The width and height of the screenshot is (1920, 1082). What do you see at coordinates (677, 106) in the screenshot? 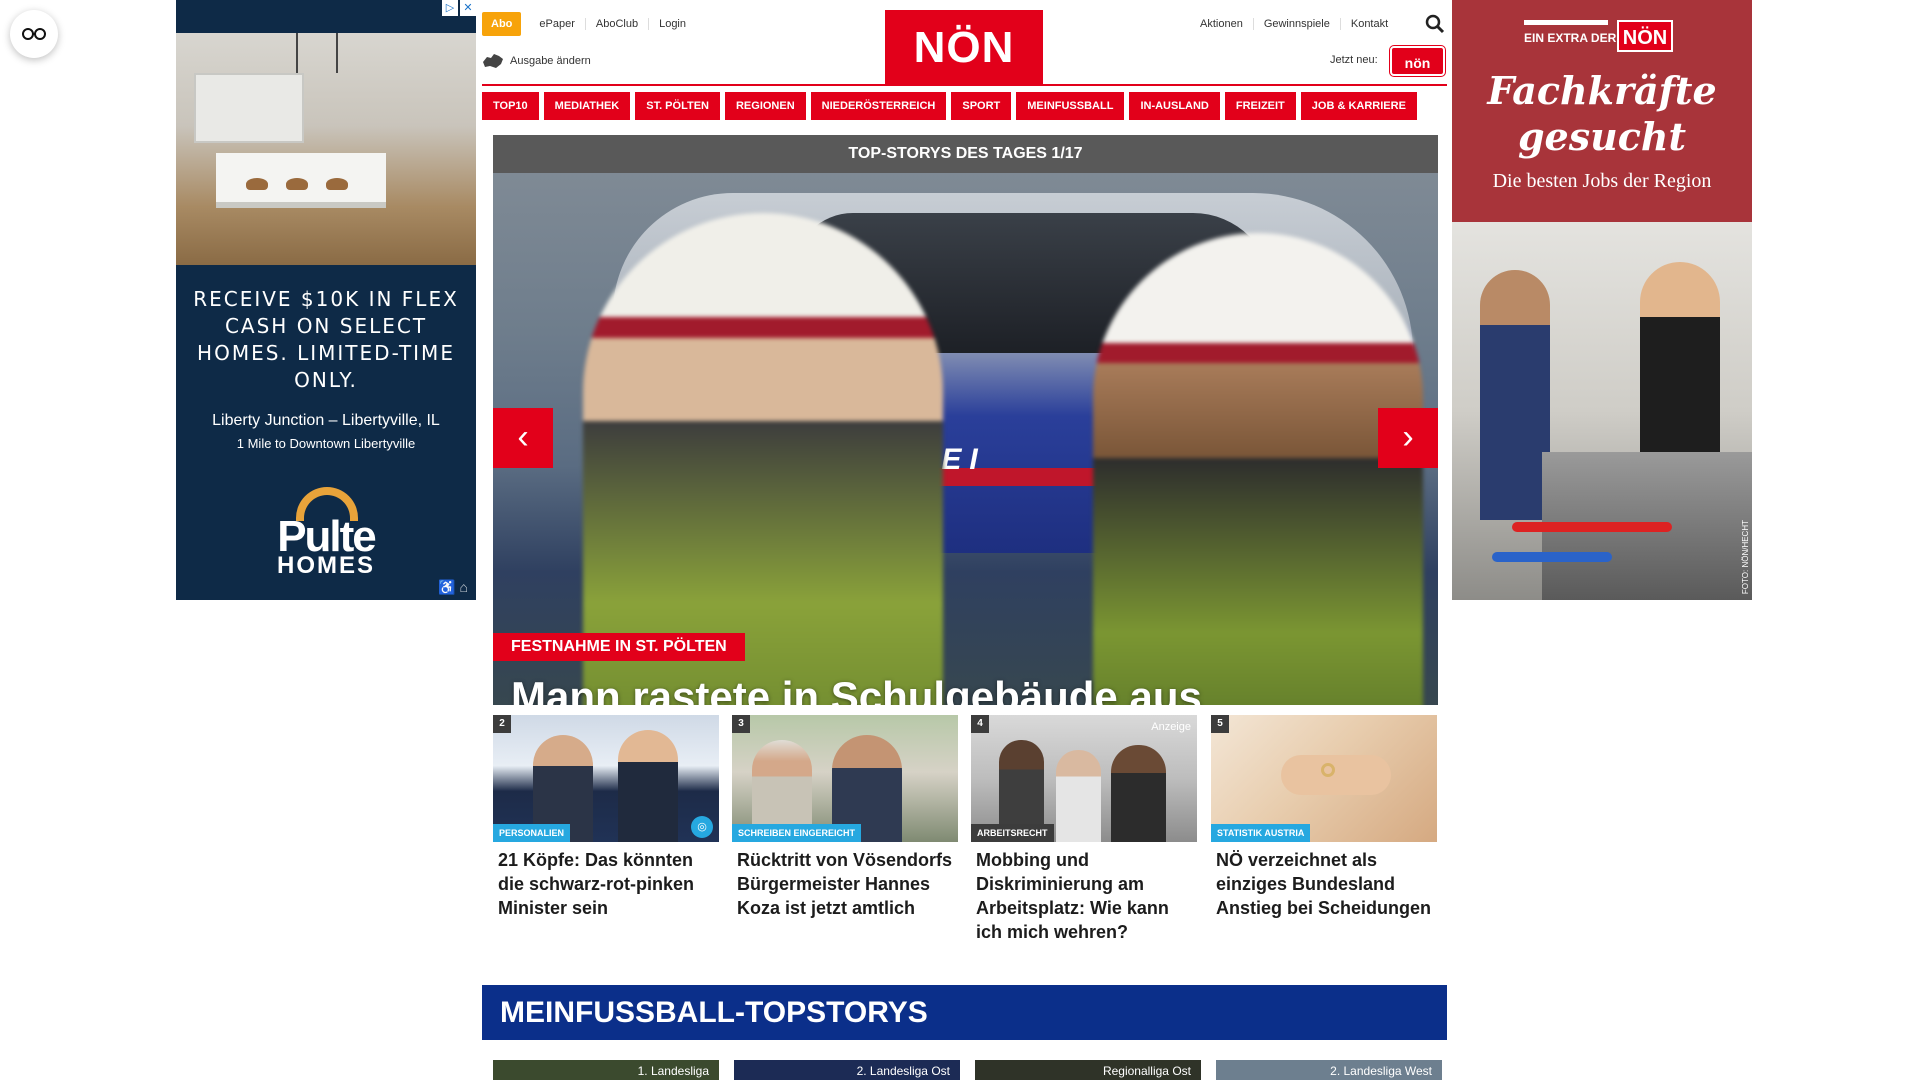
I see `nav-item-st-poelten: ST. PÖLTEN` at bounding box center [677, 106].